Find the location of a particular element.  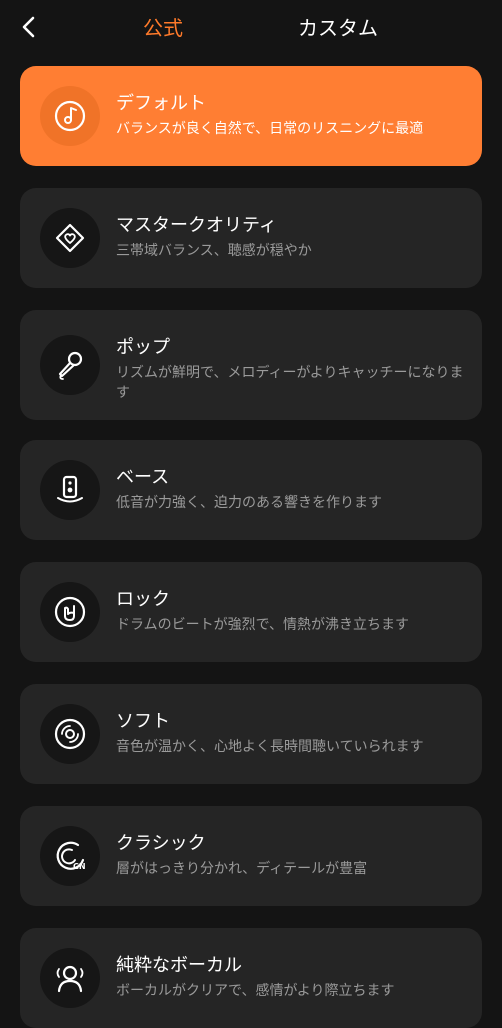

preset-description: 三帯域バランス、聴感が穏やか is located at coordinates (214, 251).